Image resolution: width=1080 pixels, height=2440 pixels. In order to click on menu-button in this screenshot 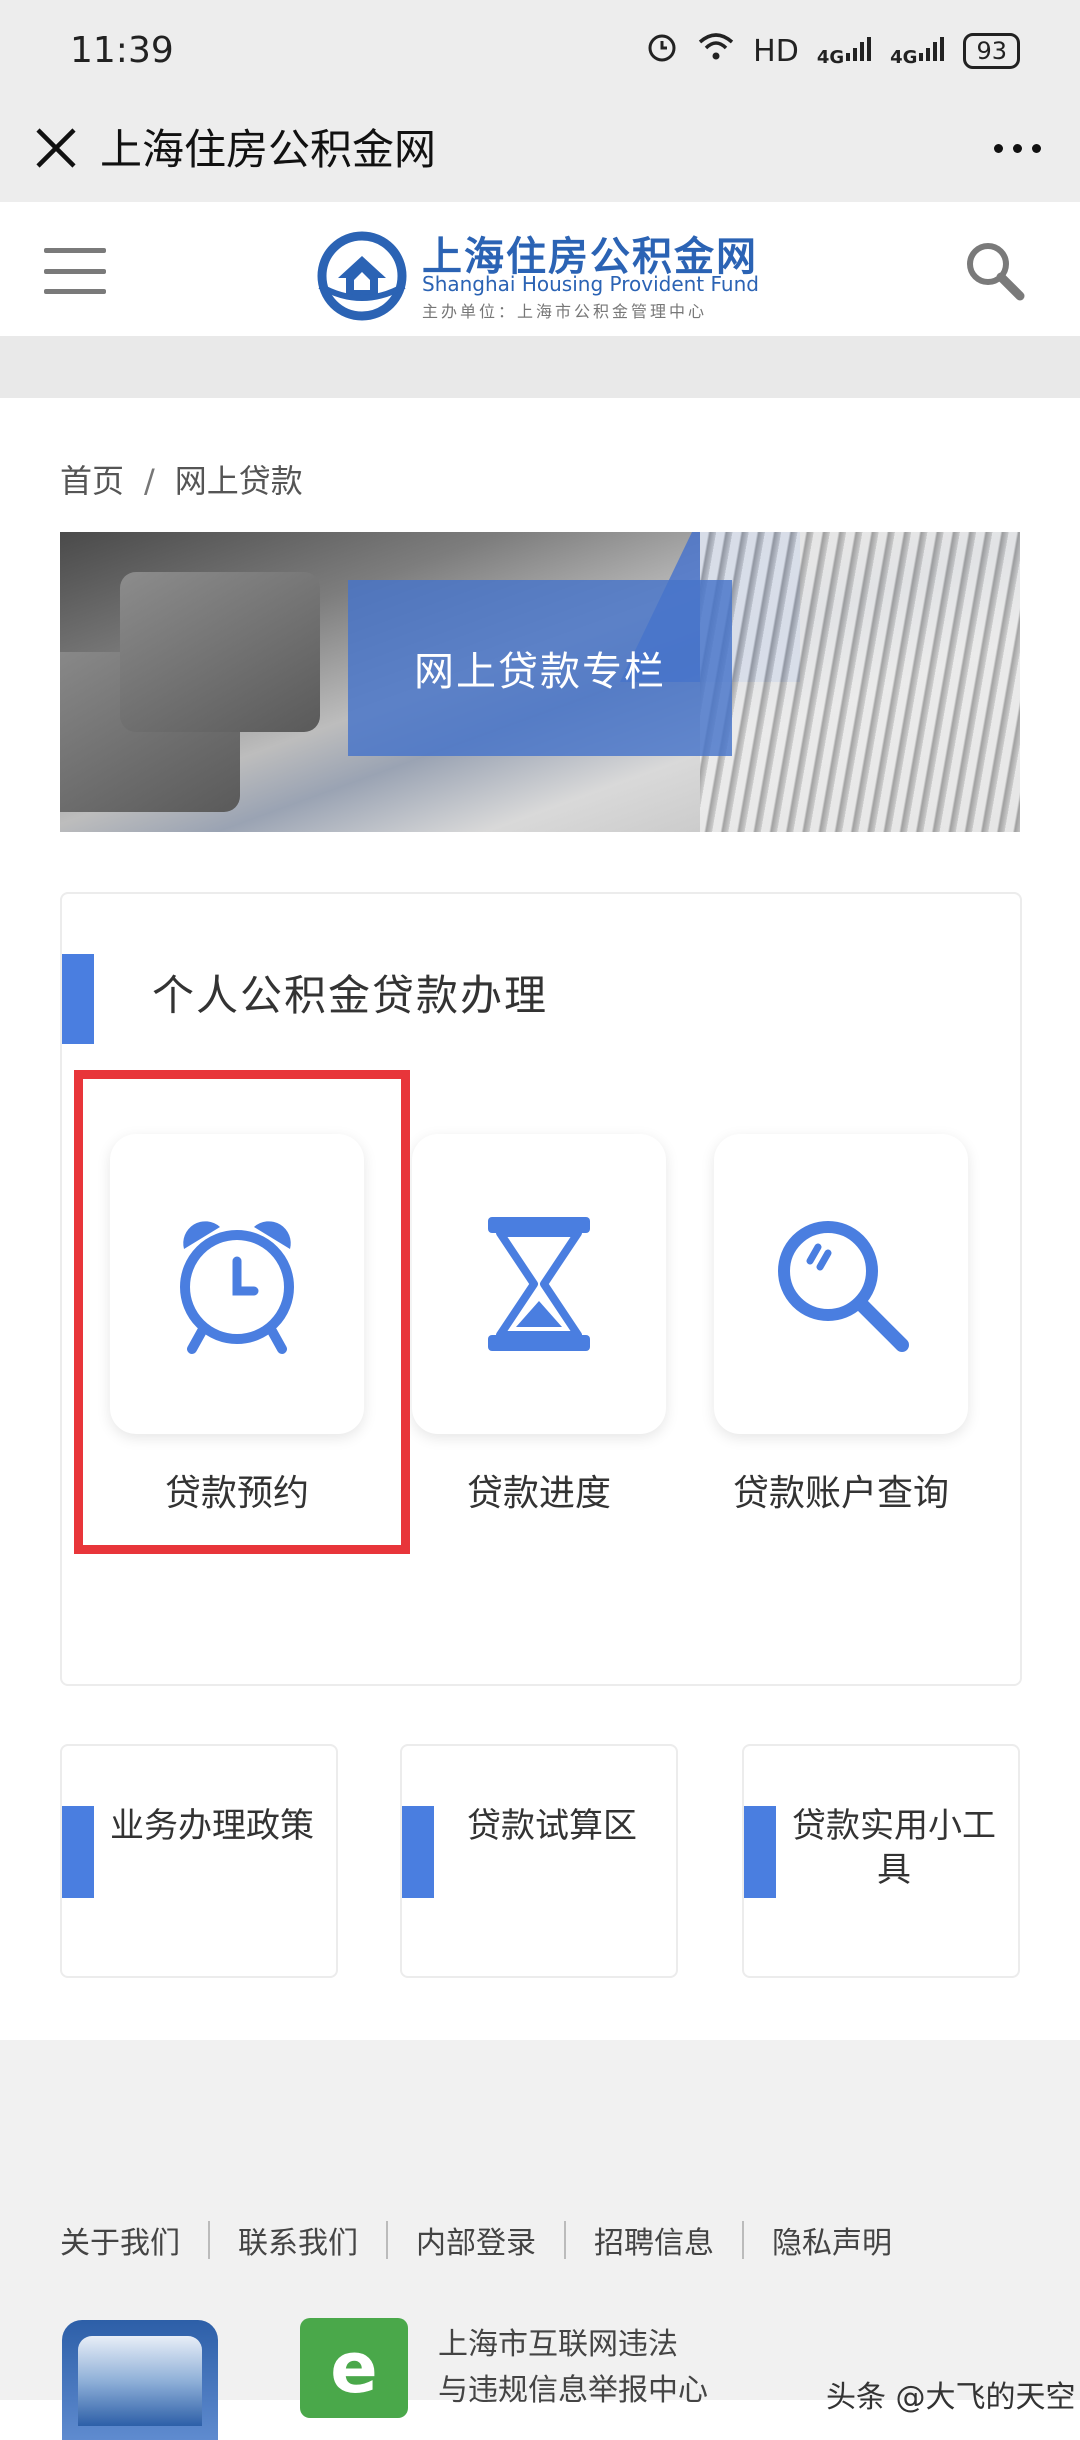, I will do `click(75, 271)`.